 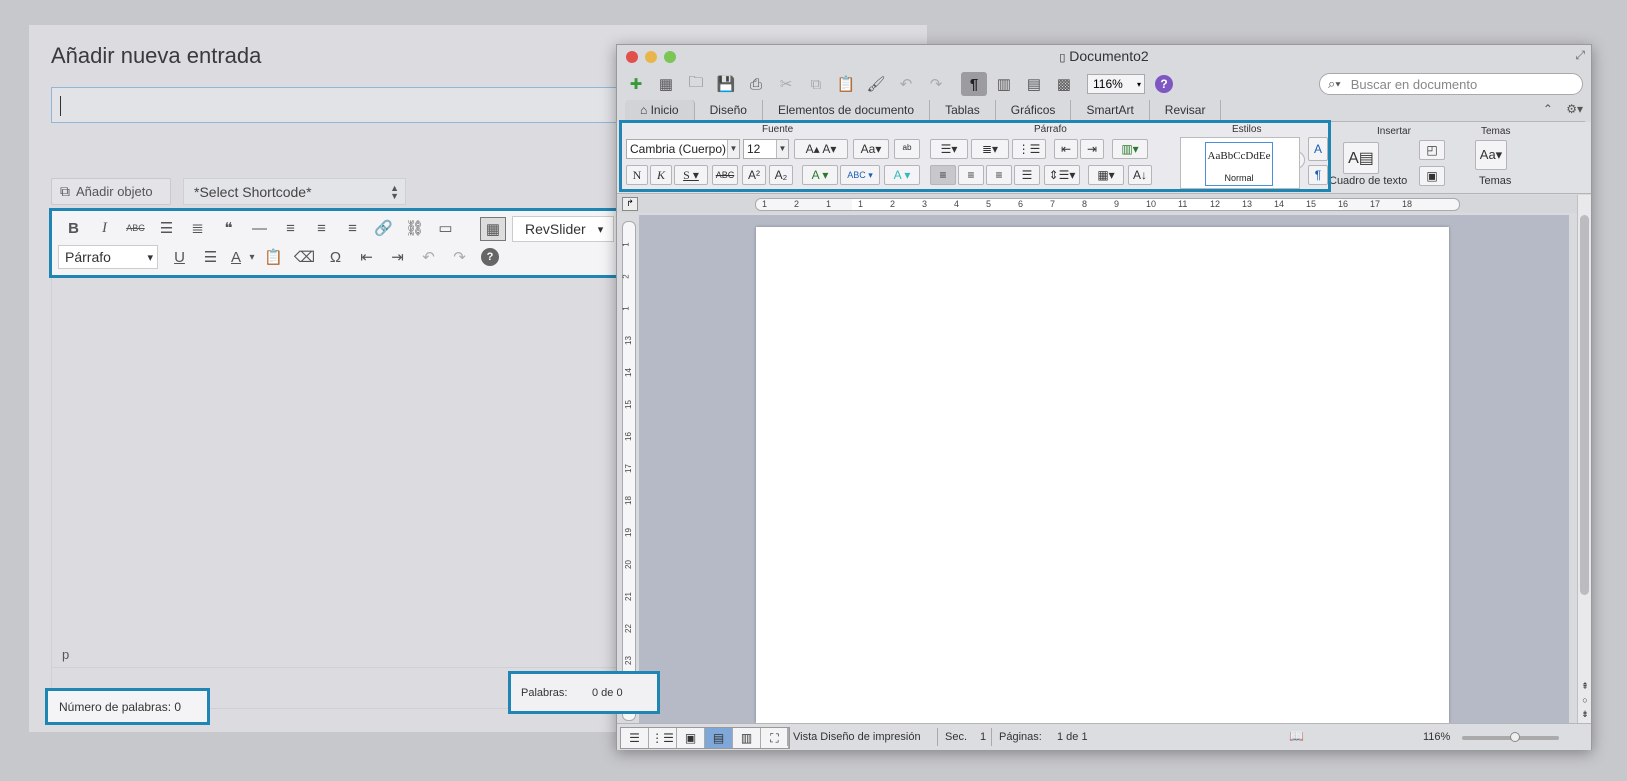 What do you see at coordinates (294, 191) in the screenshot?
I see `shortcode-select: *Select Shortcode* ▲ ▼` at bounding box center [294, 191].